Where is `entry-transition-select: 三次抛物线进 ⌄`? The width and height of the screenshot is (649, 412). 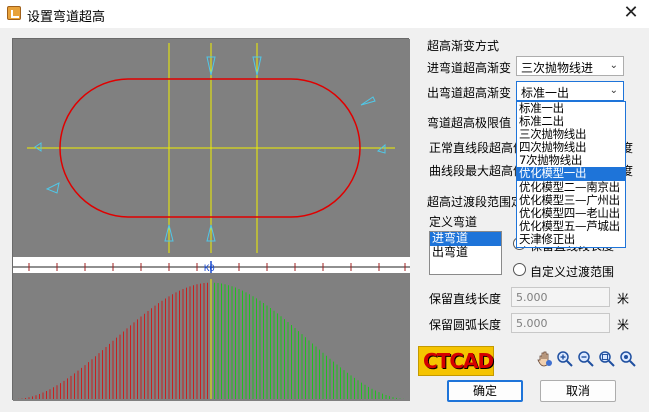 entry-transition-select: 三次抛物线进 ⌄ is located at coordinates (570, 66).